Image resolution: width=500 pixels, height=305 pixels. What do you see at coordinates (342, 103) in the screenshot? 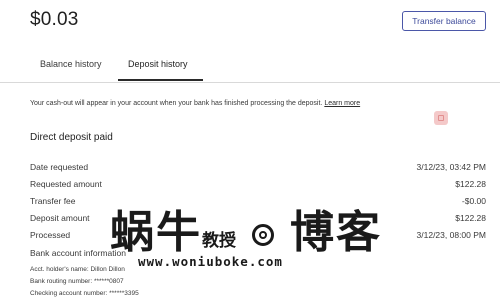
I see `learn-more-link: Learn more` at bounding box center [342, 103].